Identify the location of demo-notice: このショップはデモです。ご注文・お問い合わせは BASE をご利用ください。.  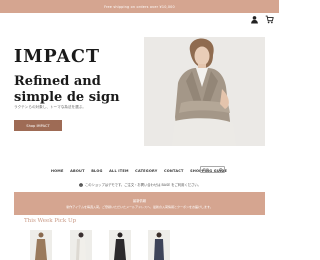
(140, 184).